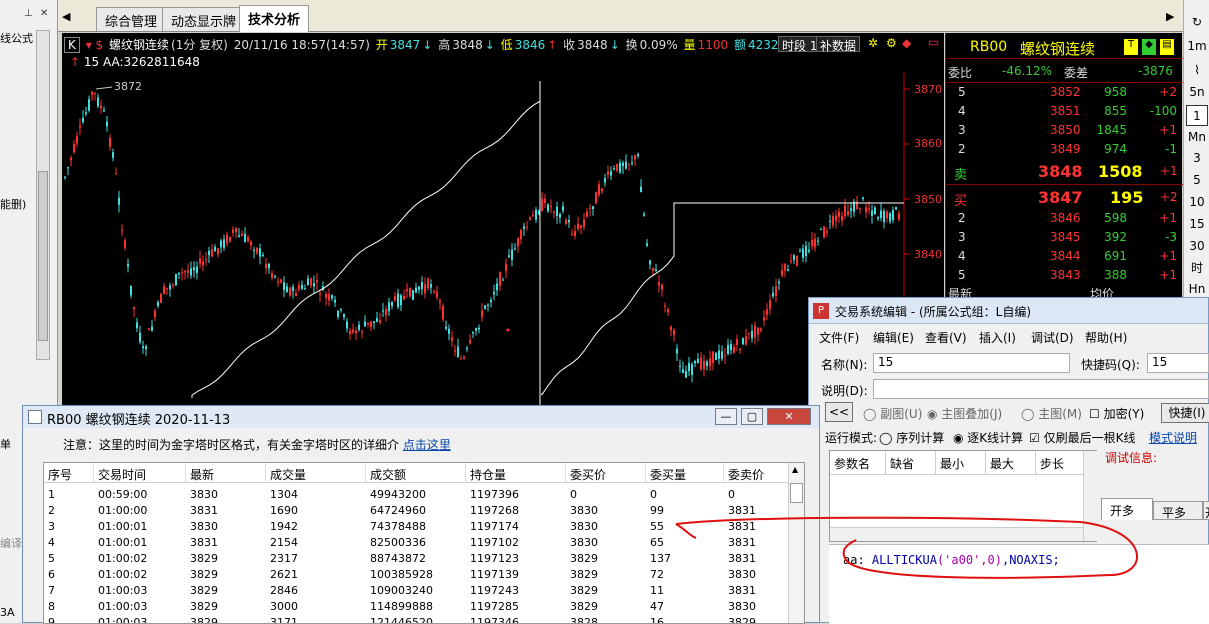 The image size is (1209, 624). Describe the element at coordinates (1178, 510) in the screenshot. I see `side-tab-close-long: 平多` at that location.